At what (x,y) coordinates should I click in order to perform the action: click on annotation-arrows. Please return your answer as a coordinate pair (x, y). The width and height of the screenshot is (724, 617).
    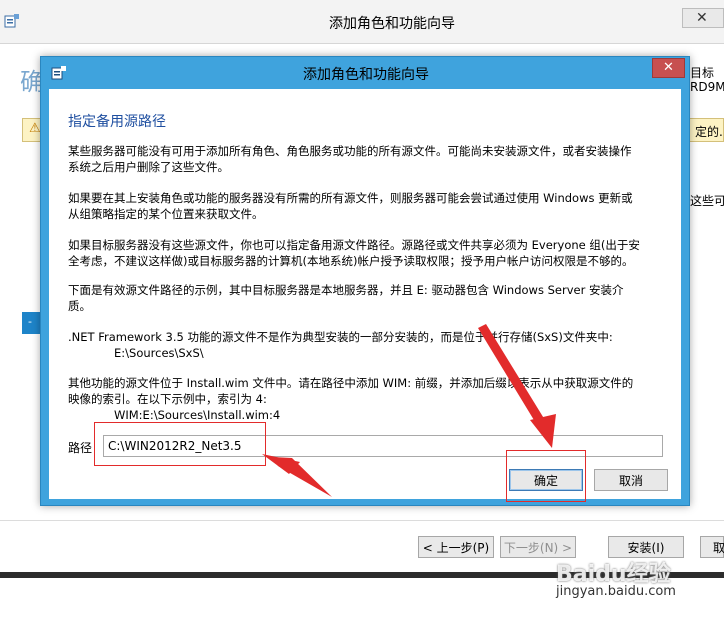
    Looking at the image, I should click on (409, 410).